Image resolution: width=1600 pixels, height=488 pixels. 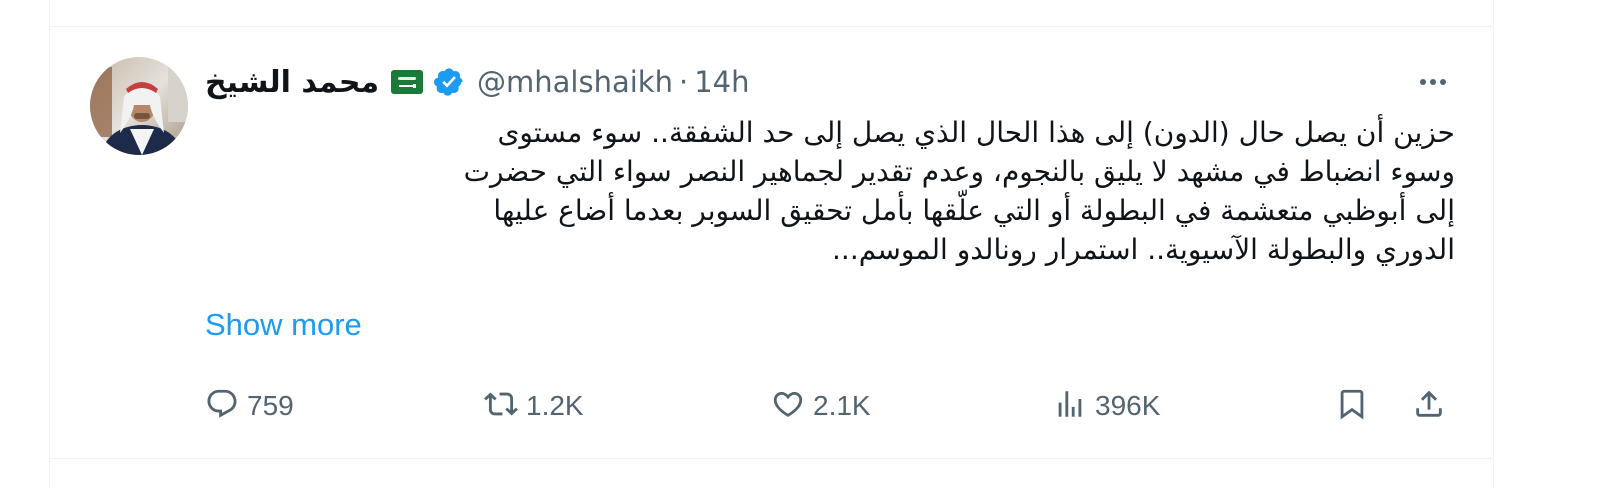 I want to click on like-count: 2.1K, so click(x=842, y=405).